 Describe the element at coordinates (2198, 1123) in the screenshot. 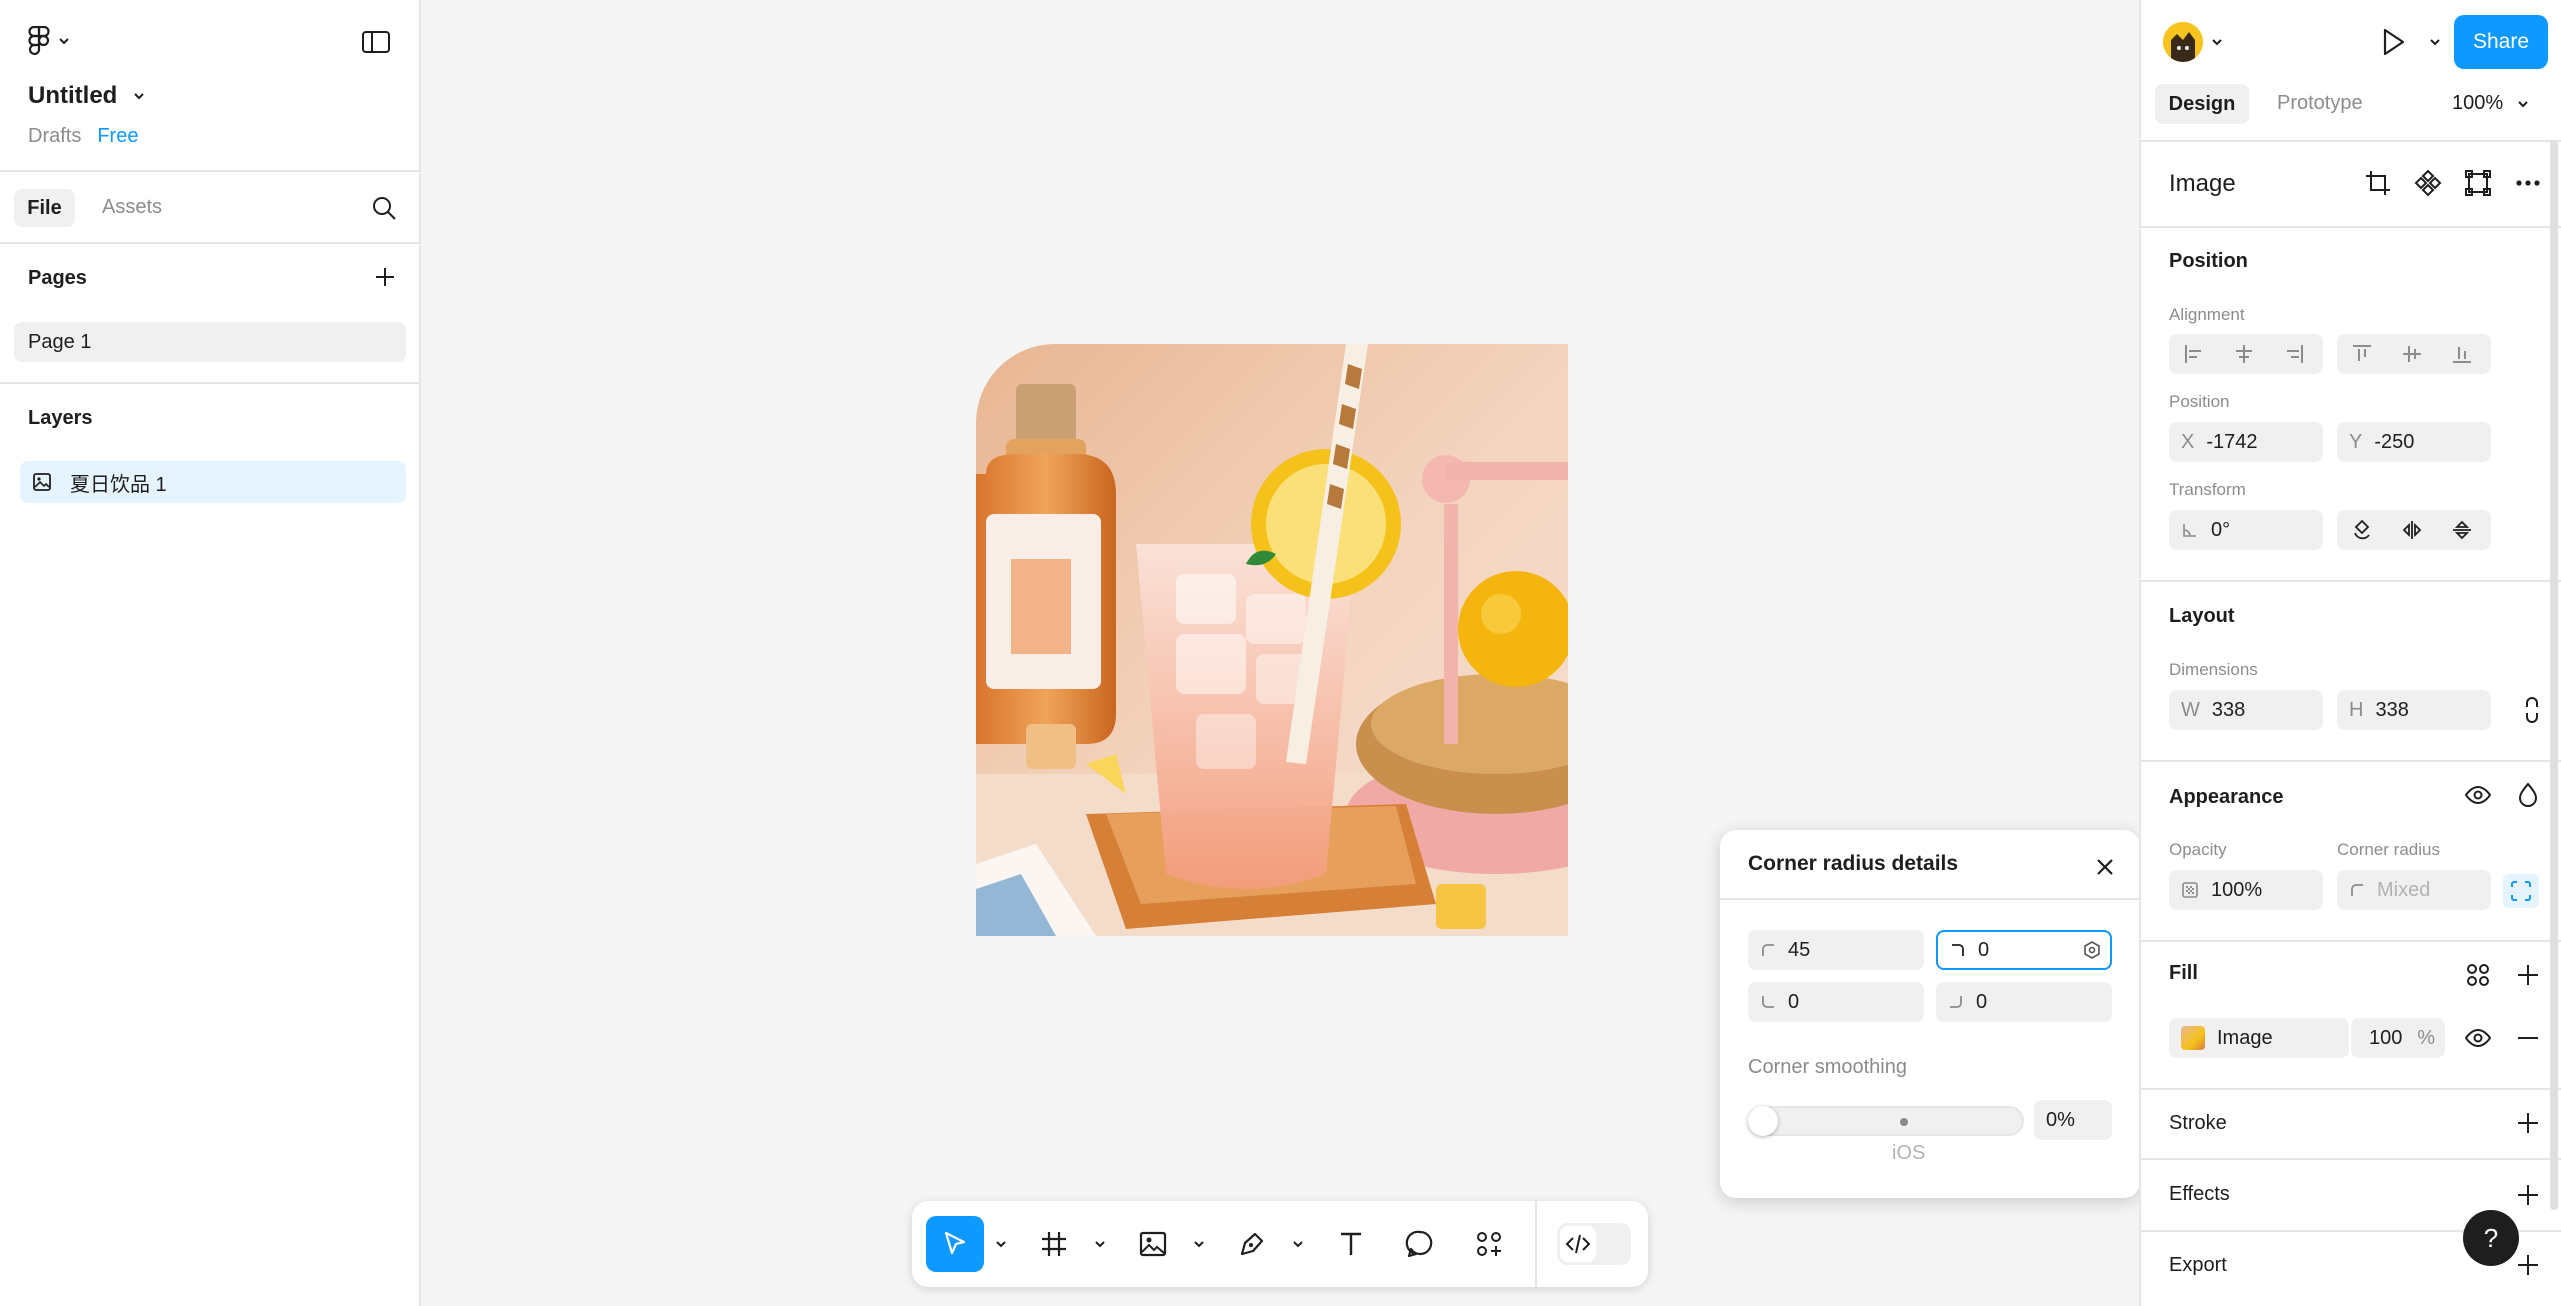

I see `stroke-section-title: Stroke` at that location.